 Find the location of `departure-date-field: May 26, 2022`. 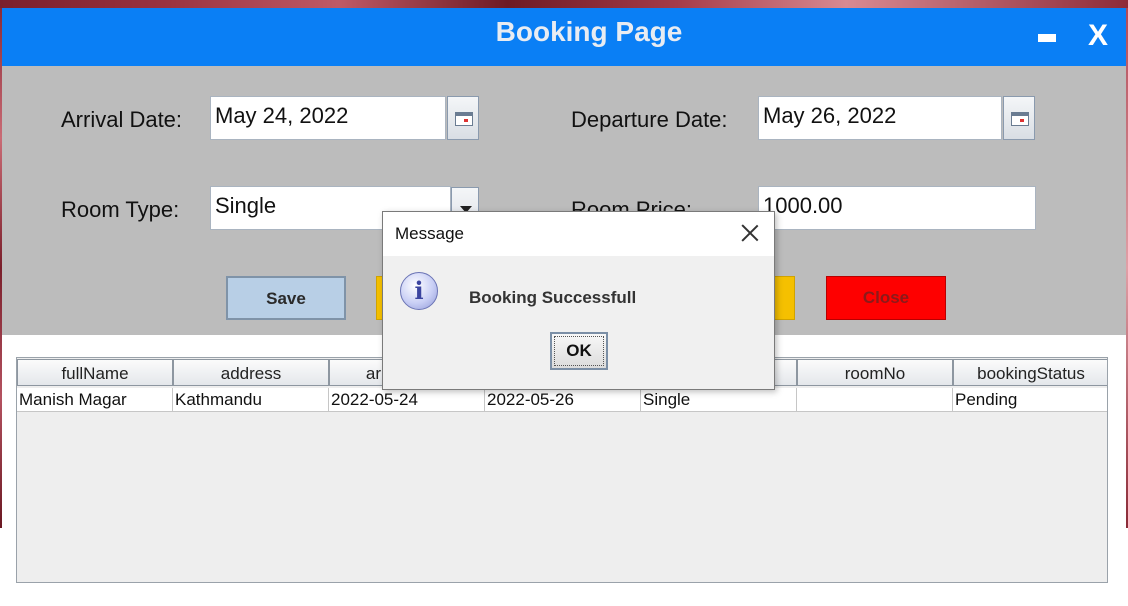

departure-date-field: May 26, 2022 is located at coordinates (880, 118).